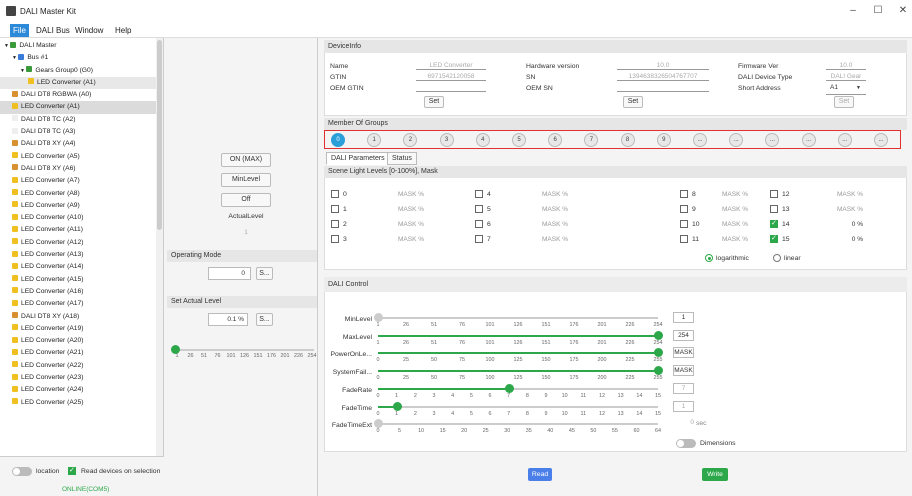 The height and width of the screenshot is (496, 912). Describe the element at coordinates (81, 378) in the screenshot. I see `tree-item: LED Converter (A23)` at that location.